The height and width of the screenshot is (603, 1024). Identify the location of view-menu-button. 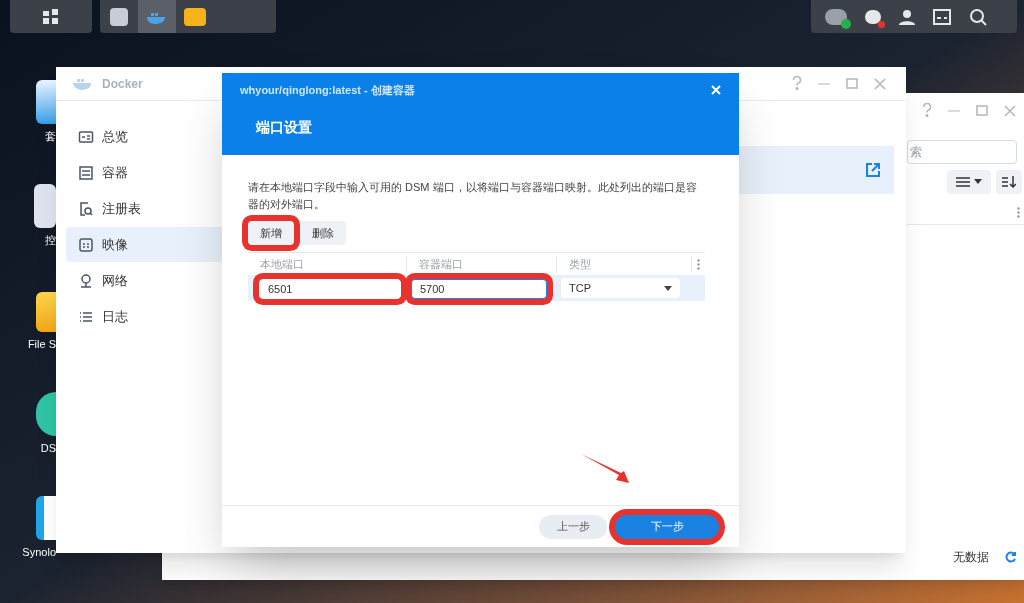
(969, 182).